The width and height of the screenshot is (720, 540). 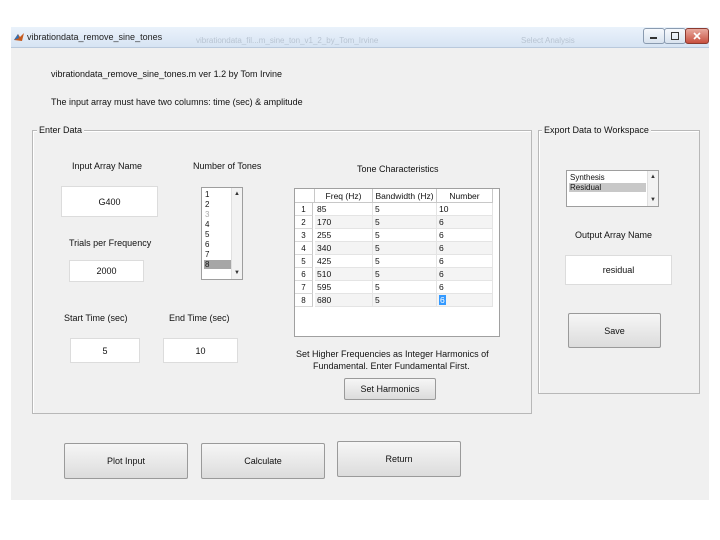 What do you see at coordinates (96, 318) in the screenshot?
I see `start-time-label: Start Time (sec)` at bounding box center [96, 318].